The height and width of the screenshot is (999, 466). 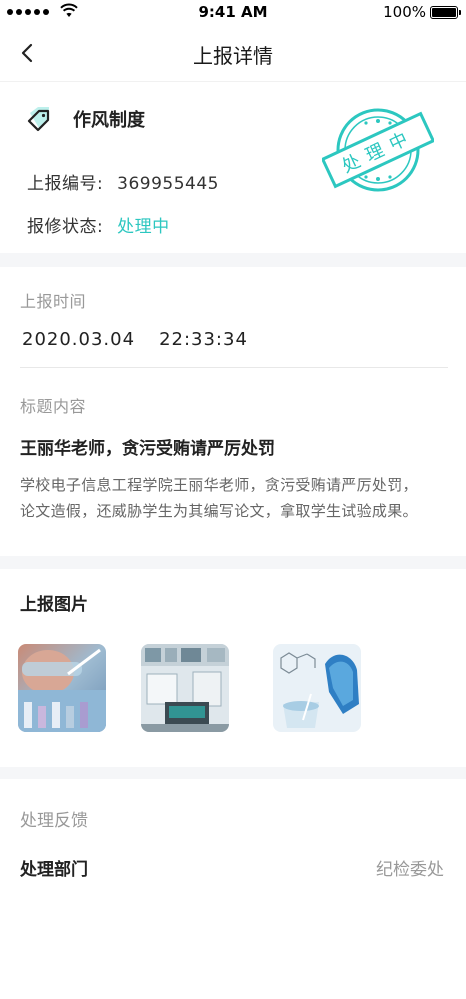 I want to click on category-label: 作风制度, so click(x=109, y=120).